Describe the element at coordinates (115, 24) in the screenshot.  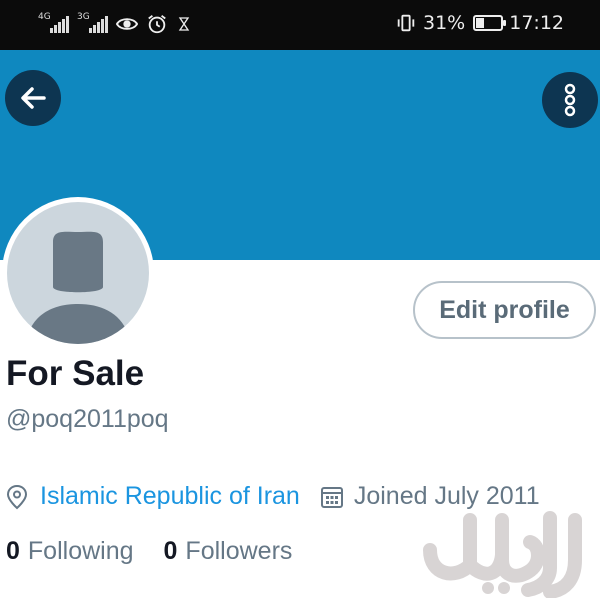
I see `status-left: 4G 3G` at that location.